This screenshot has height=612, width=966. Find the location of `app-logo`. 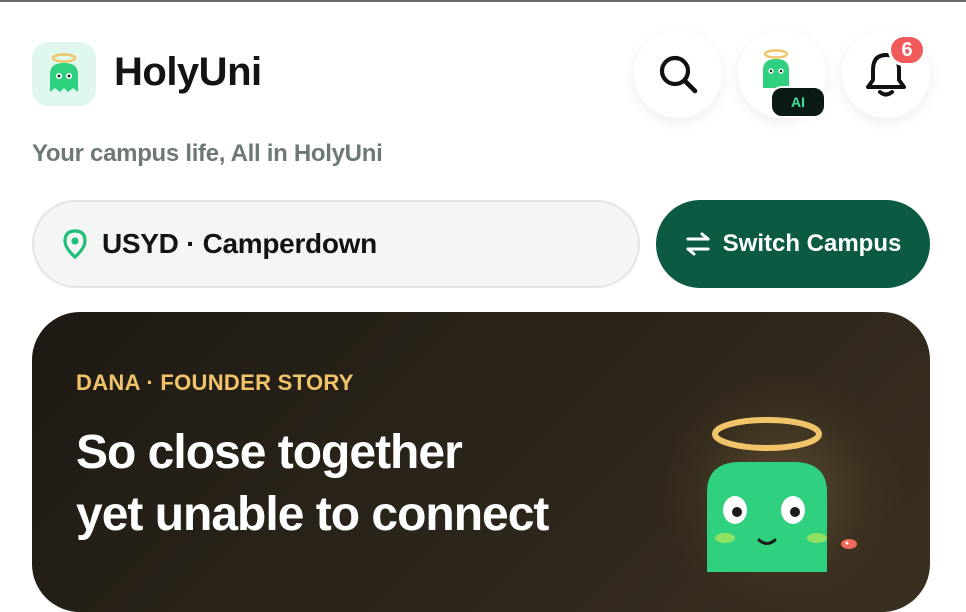

app-logo is located at coordinates (64, 74).